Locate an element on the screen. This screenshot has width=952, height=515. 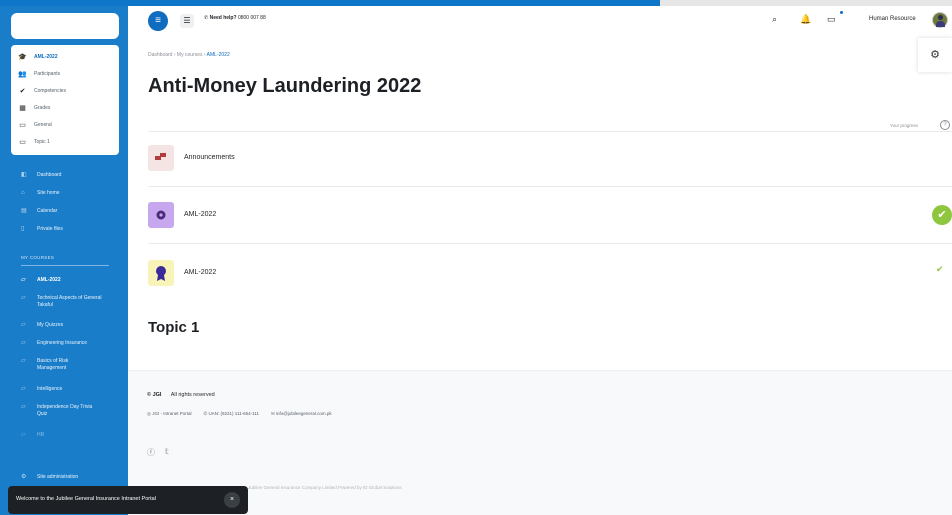
sidebar-item-dashboard: ◧ Dashboard is located at coordinates (64, 181).